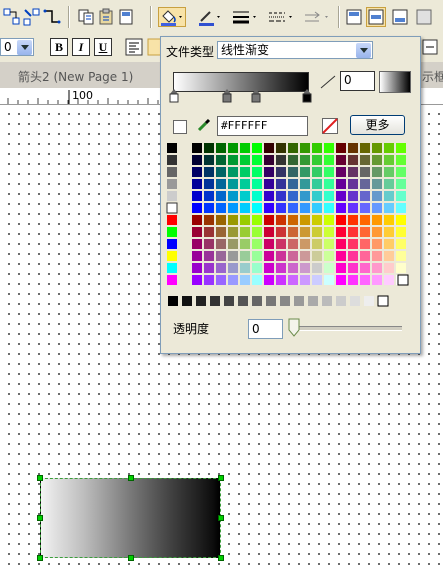  I want to click on font-size-select: 0, so click(17, 47).